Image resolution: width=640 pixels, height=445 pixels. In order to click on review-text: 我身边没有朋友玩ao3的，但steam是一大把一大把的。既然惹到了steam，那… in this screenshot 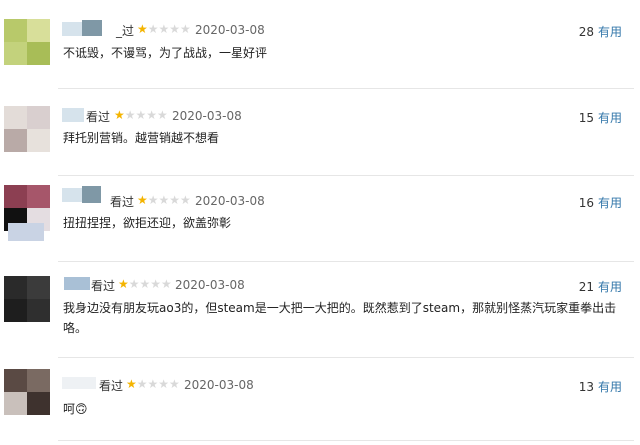, I will do `click(340, 318)`.